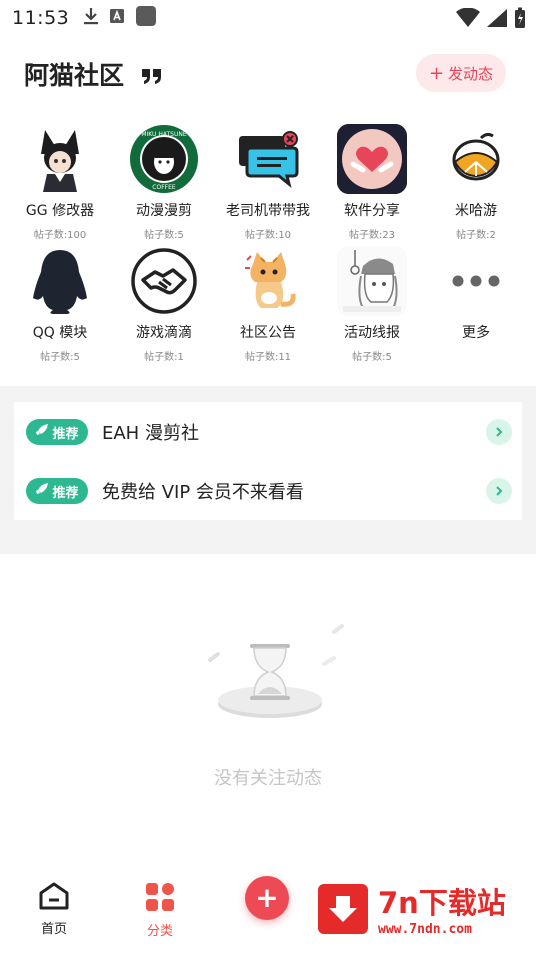 The width and height of the screenshot is (536, 954). Describe the element at coordinates (60, 211) in the screenshot. I see `category-label: GG 修改器` at that location.